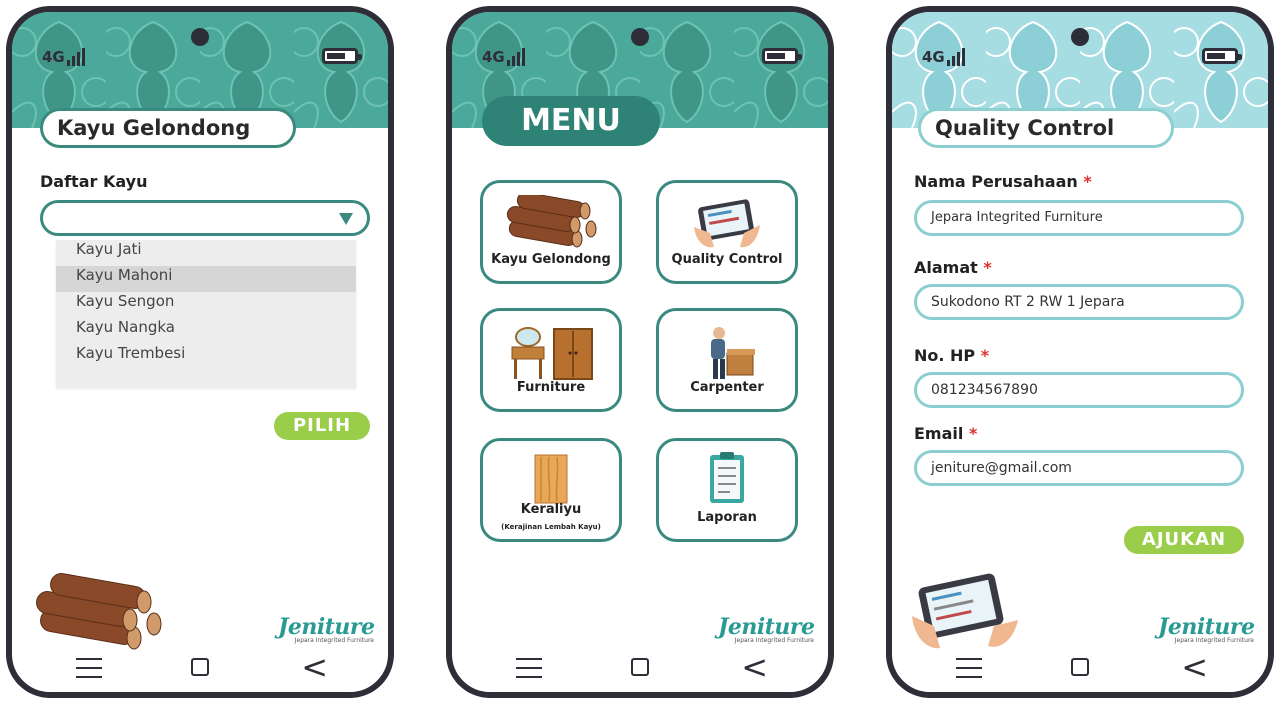  Describe the element at coordinates (322, 426) in the screenshot. I see `pilih-button: PILIH` at that location.